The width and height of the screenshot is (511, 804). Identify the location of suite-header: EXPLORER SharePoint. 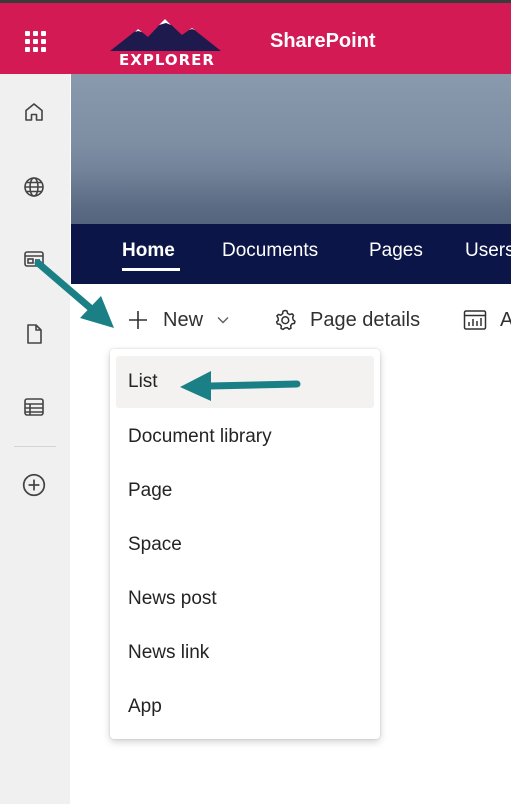
(255, 37).